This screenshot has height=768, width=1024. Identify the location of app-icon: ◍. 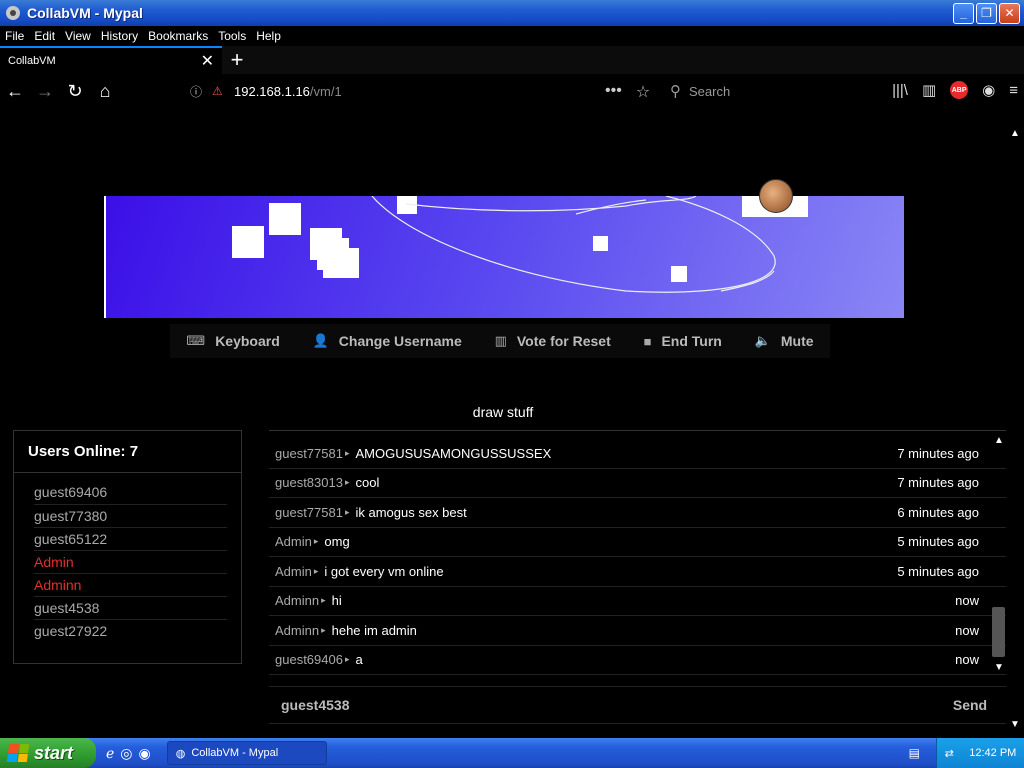
(180, 753).